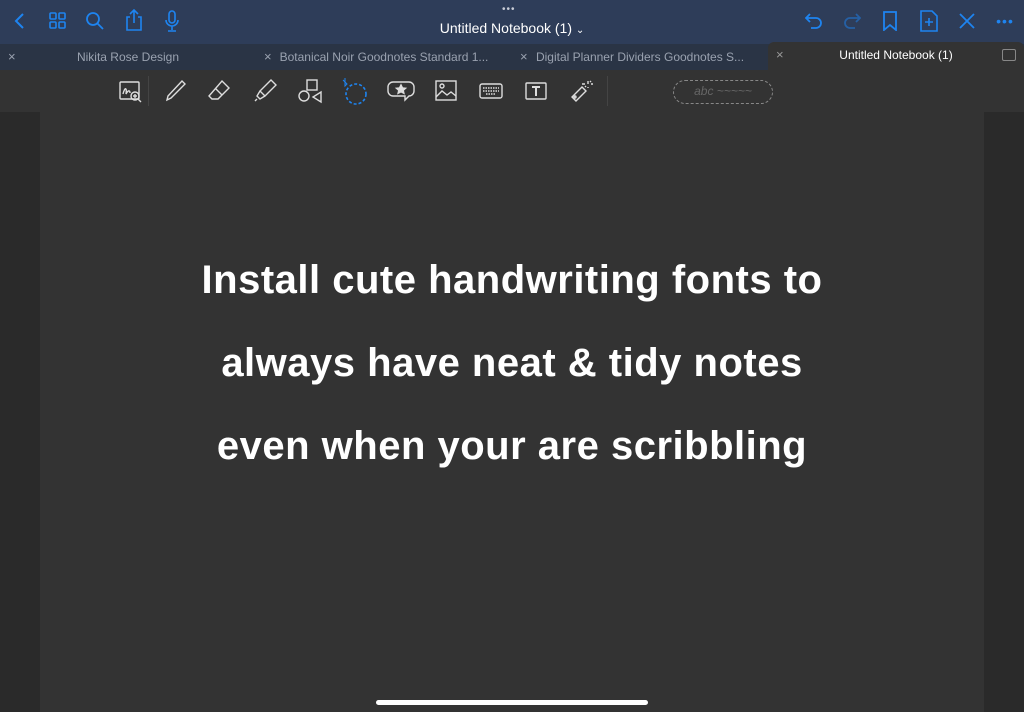  Describe the element at coordinates (581, 91) in the screenshot. I see `laser-pointer-icon` at that location.